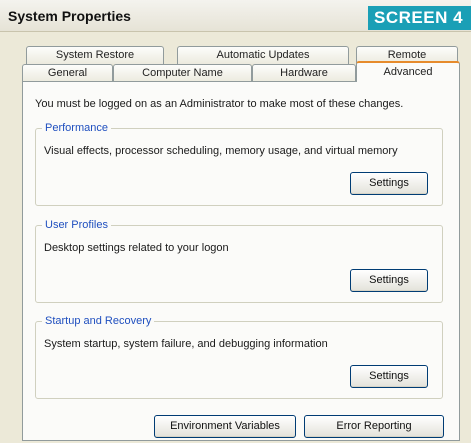 The height and width of the screenshot is (443, 471). Describe the element at coordinates (374, 426) in the screenshot. I see `error-reporting-button: Error Reporting` at that location.